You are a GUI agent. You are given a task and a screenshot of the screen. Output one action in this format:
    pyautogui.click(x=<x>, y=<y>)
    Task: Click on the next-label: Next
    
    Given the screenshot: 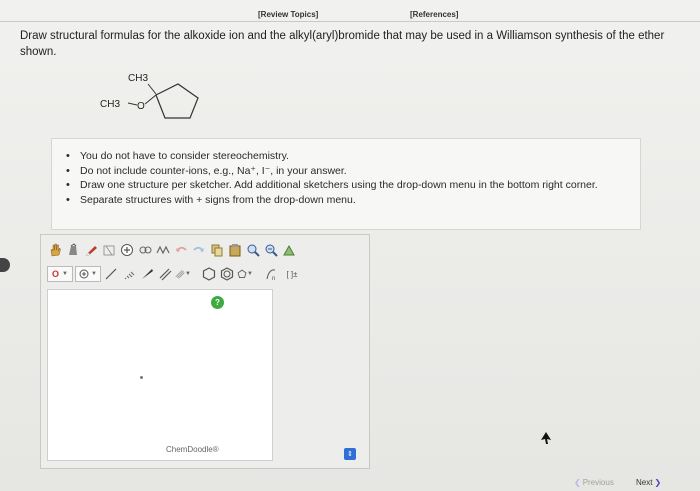 What is the action you would take?
    pyautogui.click(x=644, y=482)
    